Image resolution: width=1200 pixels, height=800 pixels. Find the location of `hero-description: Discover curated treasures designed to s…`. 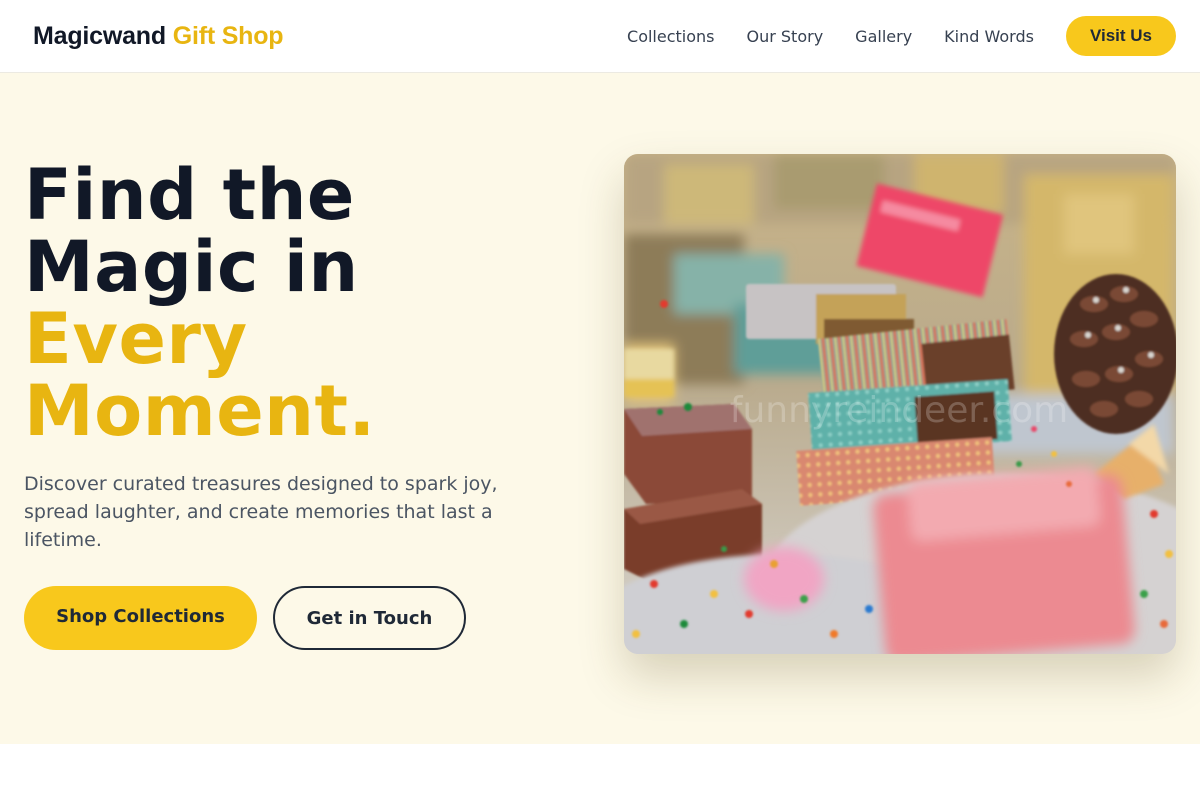

hero-description: Discover curated treasures designed to s… is located at coordinates (261, 512).